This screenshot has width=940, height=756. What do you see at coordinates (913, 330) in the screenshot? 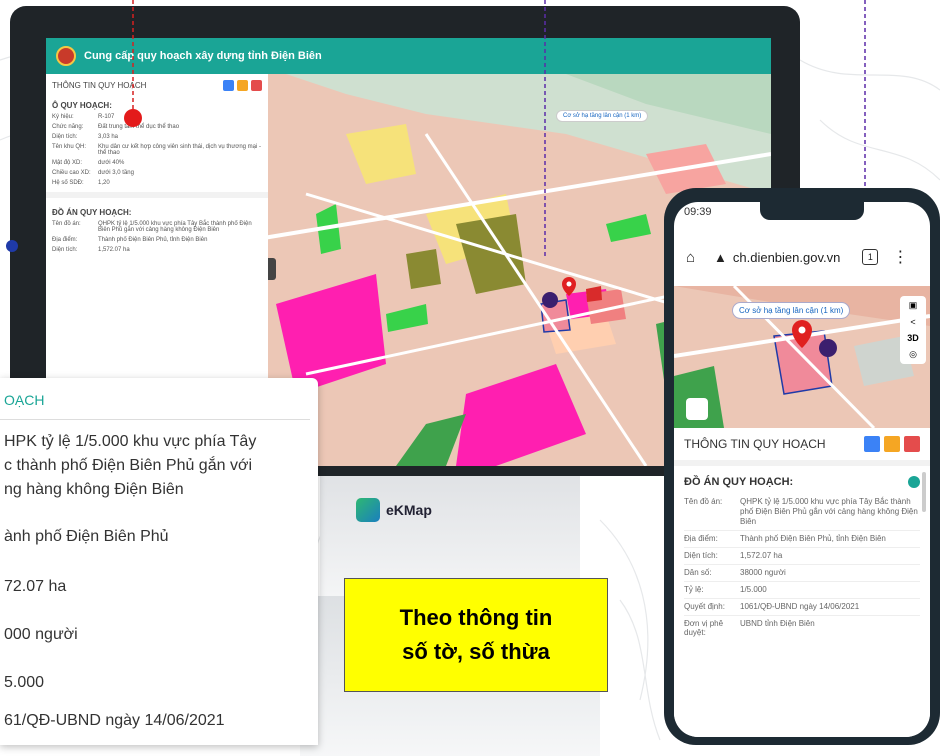
I see `map-tools: ▣ < 3D ◎` at bounding box center [913, 330].